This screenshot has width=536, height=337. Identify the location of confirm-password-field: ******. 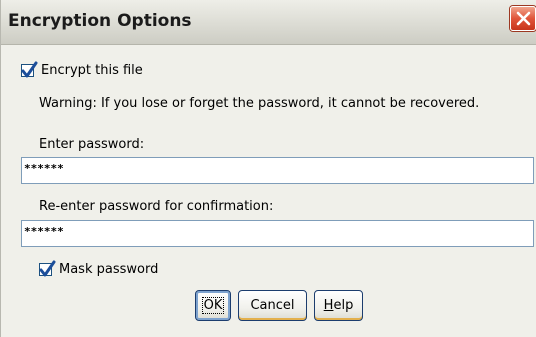
(277, 233).